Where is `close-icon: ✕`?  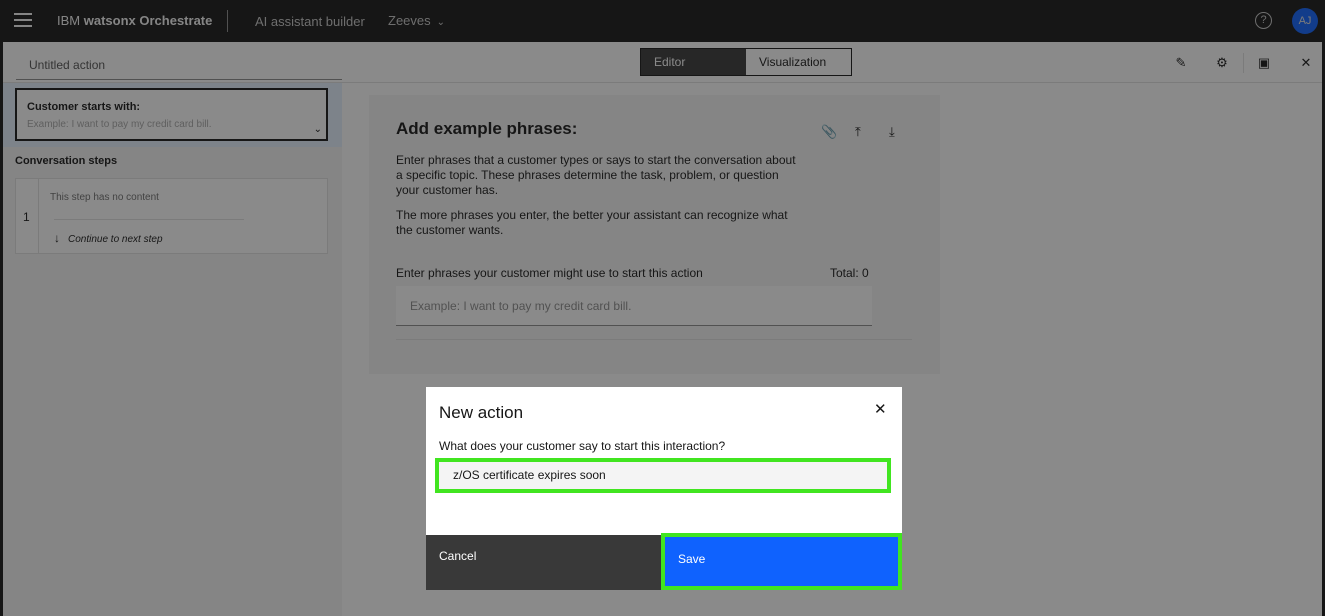
close-icon: ✕ is located at coordinates (880, 409).